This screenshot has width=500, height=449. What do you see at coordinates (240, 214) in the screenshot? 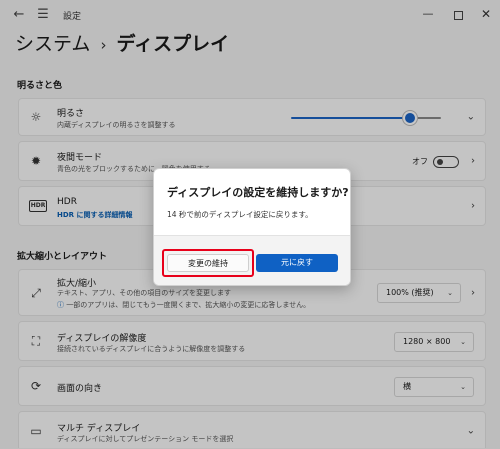
I see `dialog-message: 14 秒で前のディスプレイ設定に戻ります。` at bounding box center [240, 214].